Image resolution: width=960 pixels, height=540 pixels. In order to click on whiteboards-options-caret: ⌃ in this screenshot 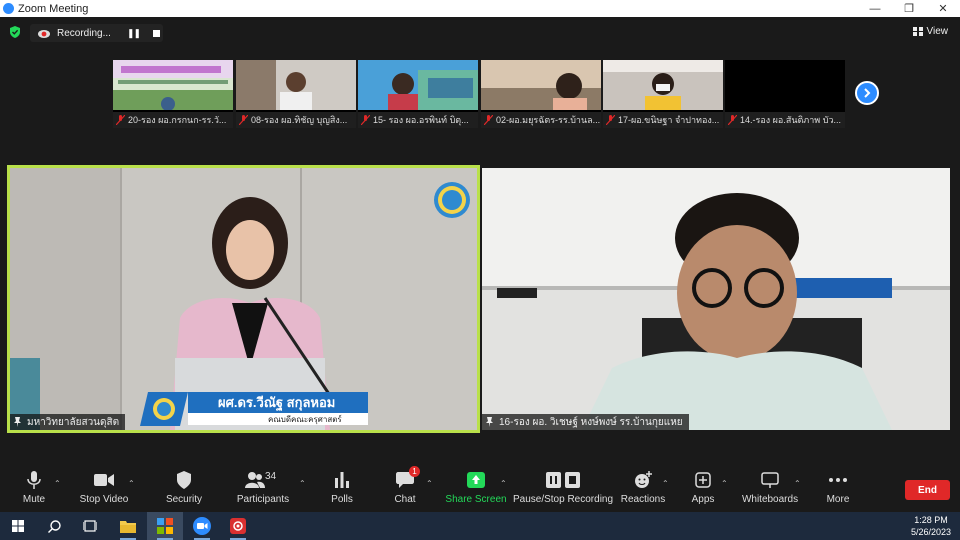, I will do `click(797, 483)`.